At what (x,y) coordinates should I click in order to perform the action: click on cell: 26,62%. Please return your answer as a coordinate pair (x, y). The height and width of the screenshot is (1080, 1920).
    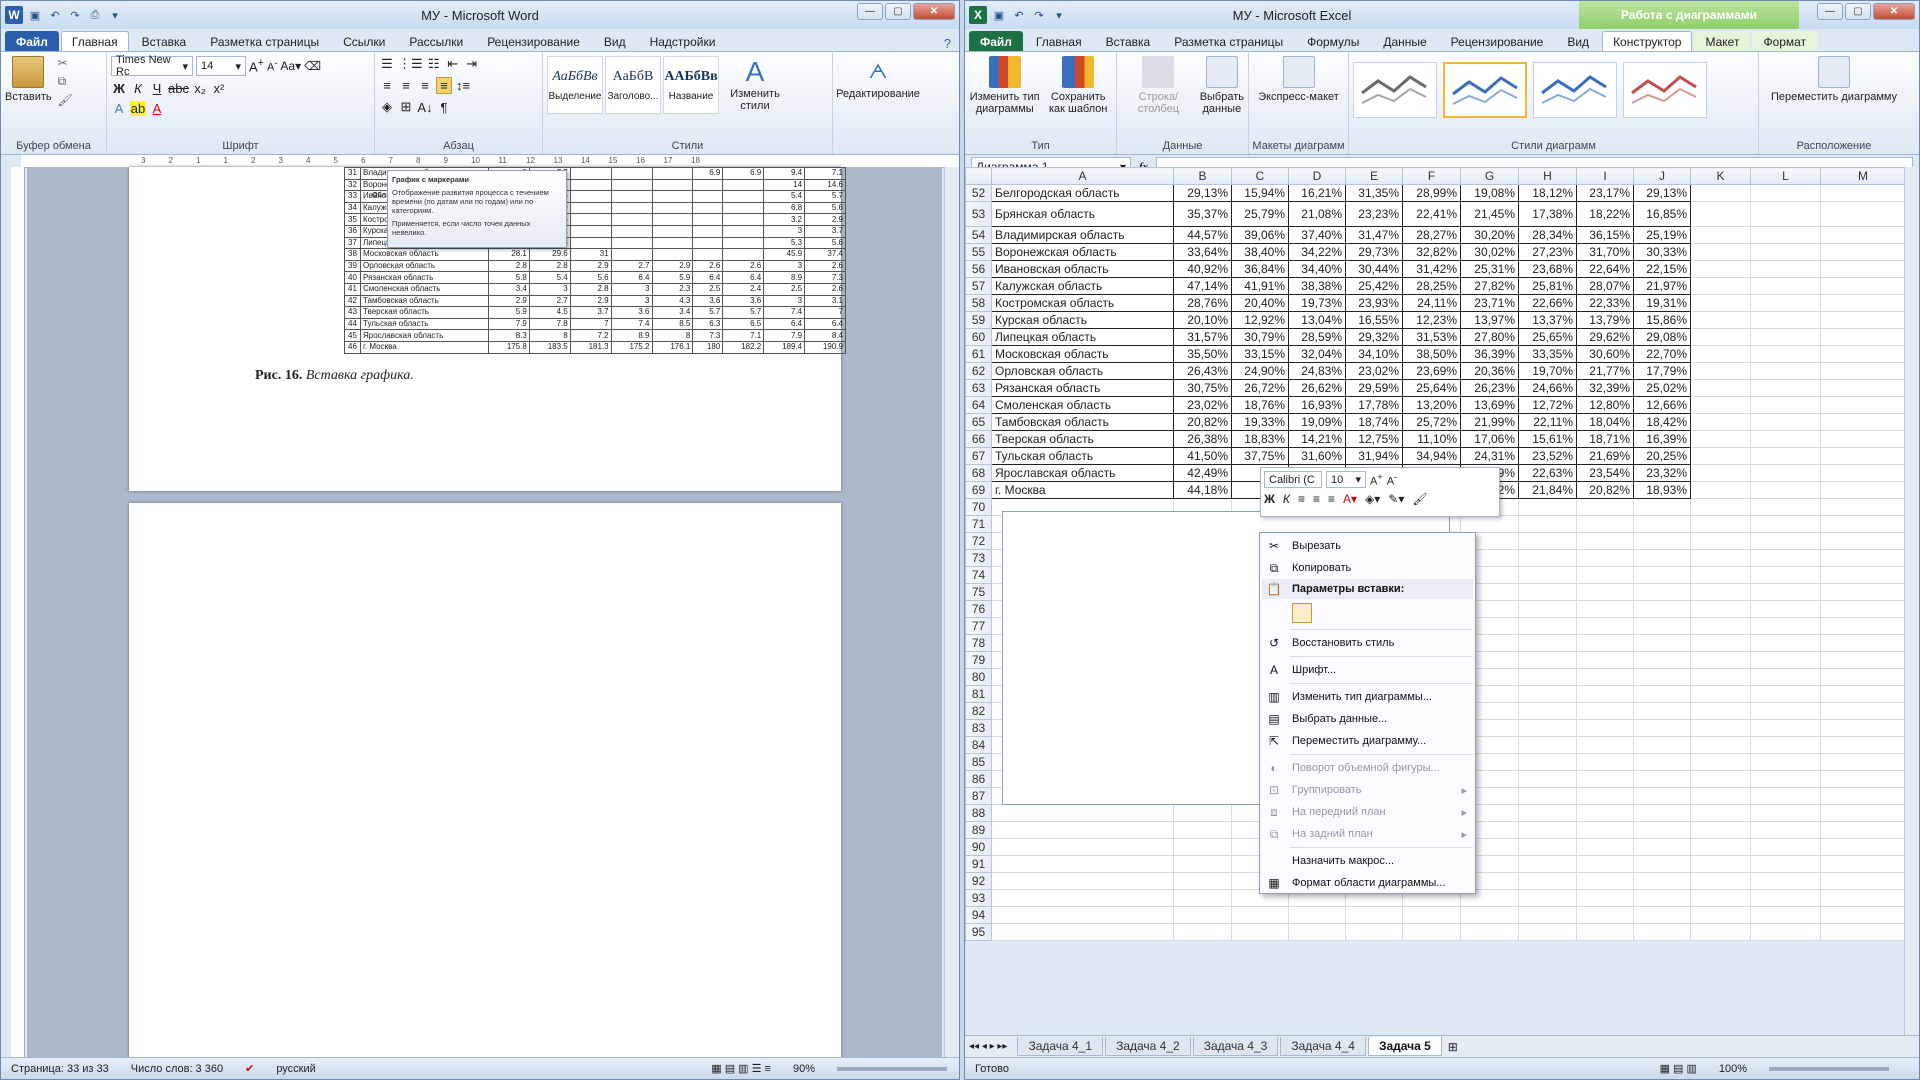
    Looking at the image, I should click on (1317, 388).